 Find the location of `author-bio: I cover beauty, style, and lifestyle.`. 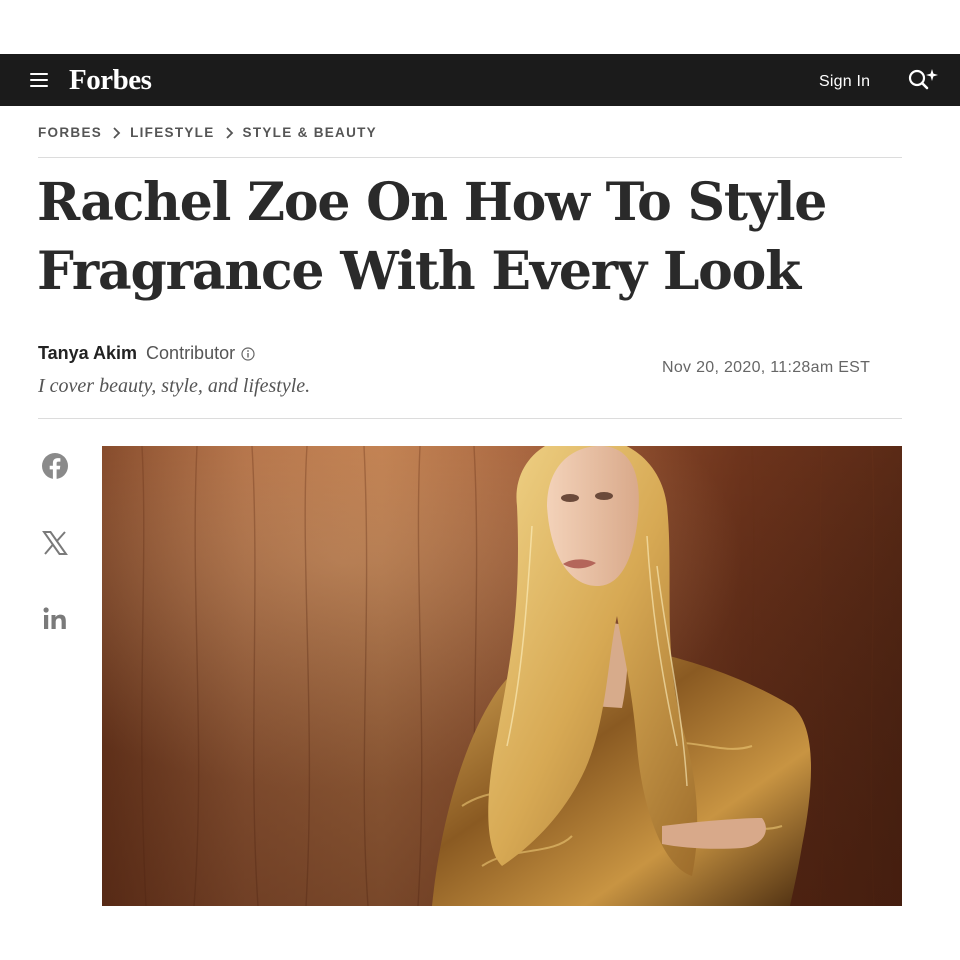

author-bio: I cover beauty, style, and lifestyle. is located at coordinates (174, 386).